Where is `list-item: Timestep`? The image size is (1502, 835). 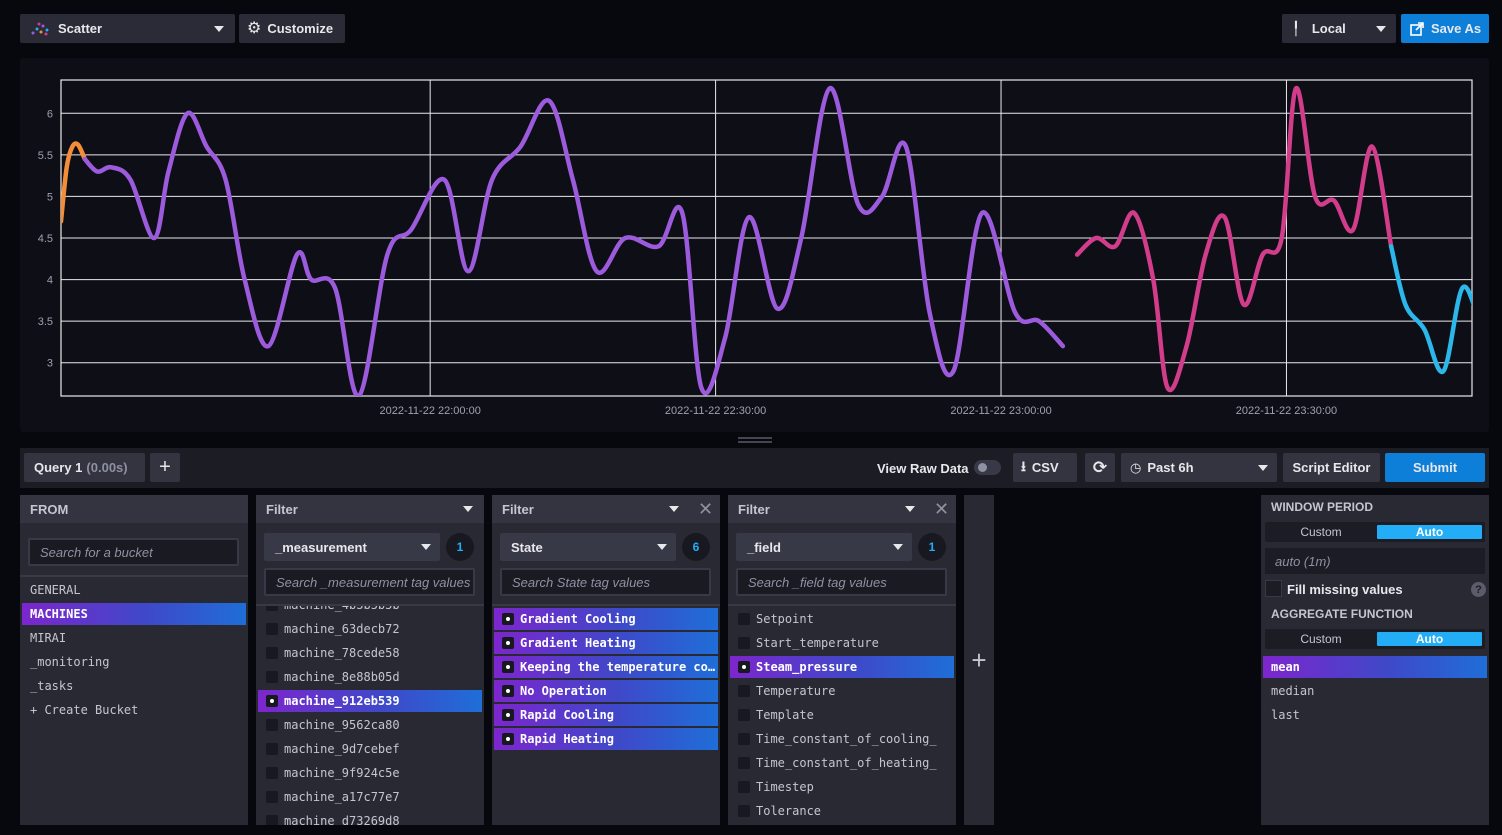
list-item: Timestep is located at coordinates (842, 787).